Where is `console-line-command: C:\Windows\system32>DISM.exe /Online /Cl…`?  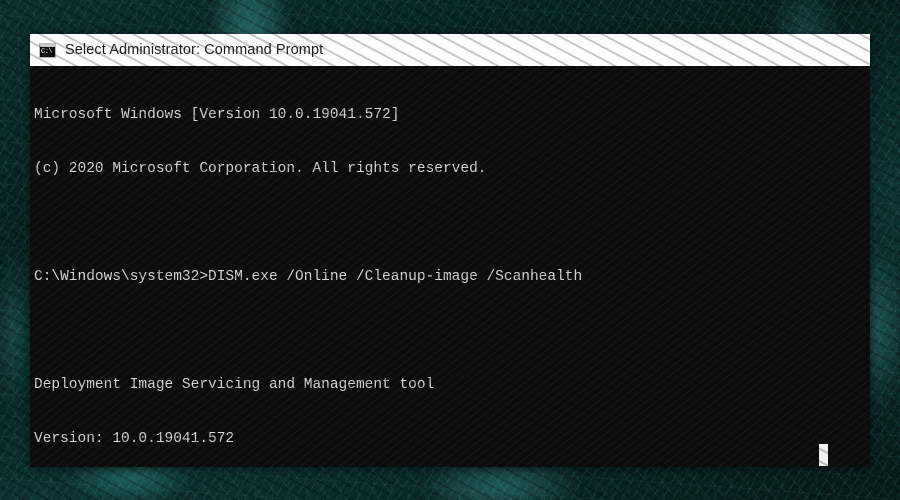
console-line-command: C:\Windows\system32>DISM.exe /Online /Cl… is located at coordinates (308, 277).